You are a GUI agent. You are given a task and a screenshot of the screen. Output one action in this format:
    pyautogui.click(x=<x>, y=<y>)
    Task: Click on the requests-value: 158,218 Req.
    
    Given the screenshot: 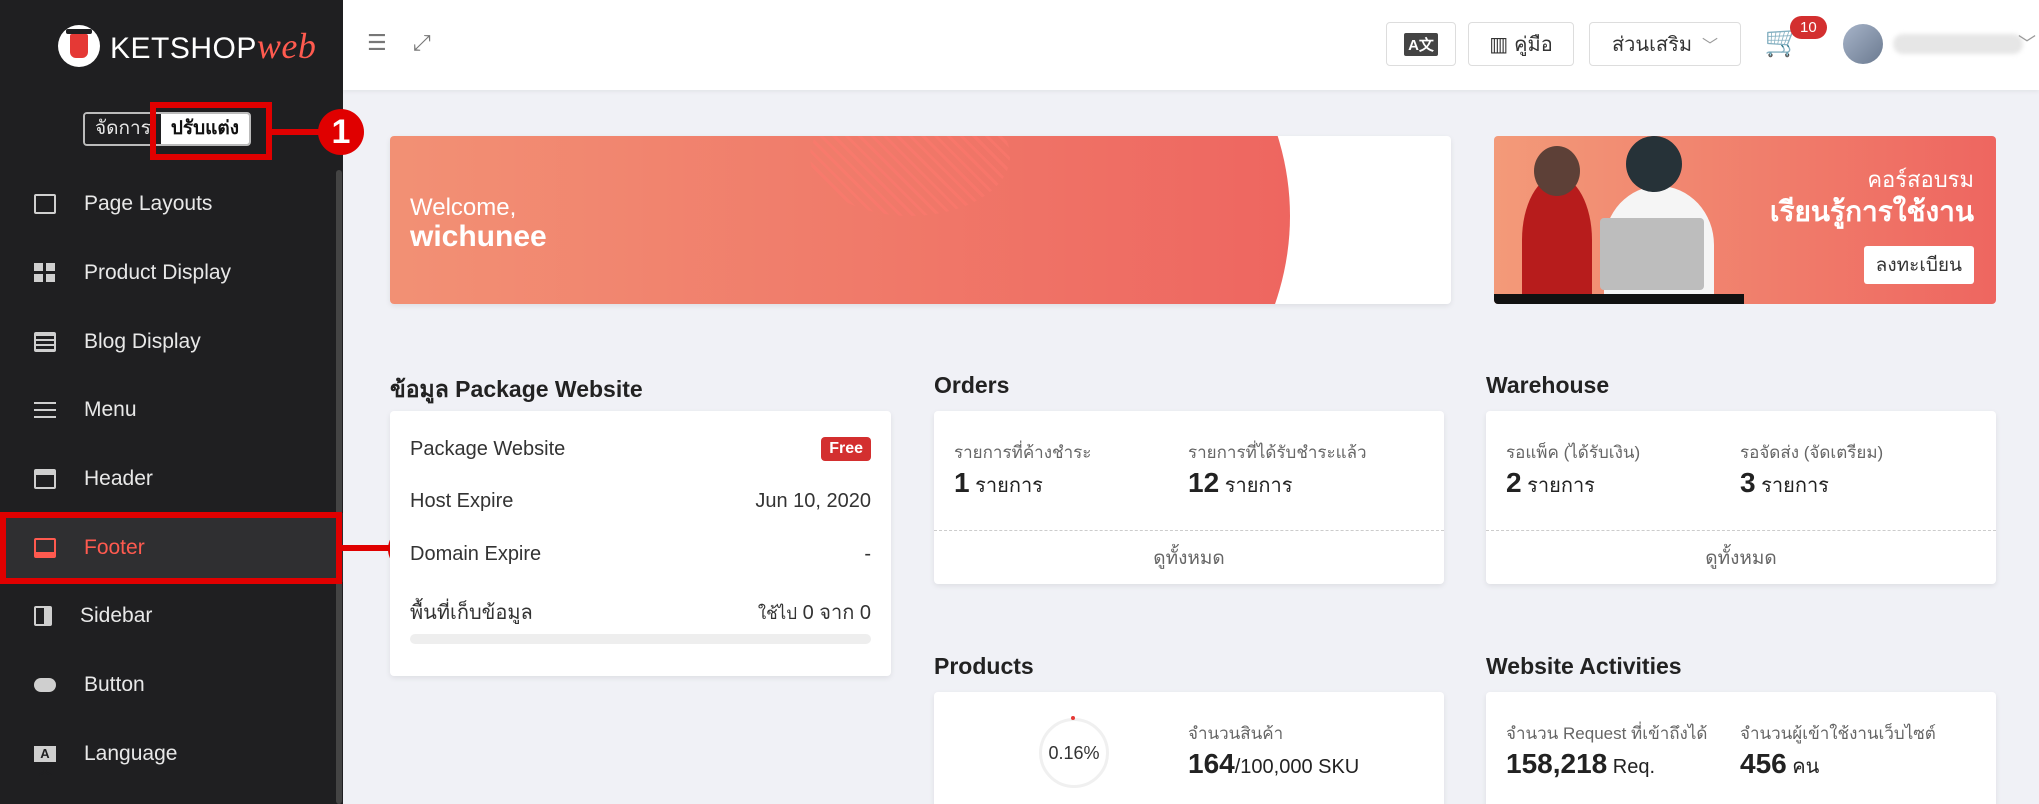 What is the action you would take?
    pyautogui.click(x=1581, y=763)
    